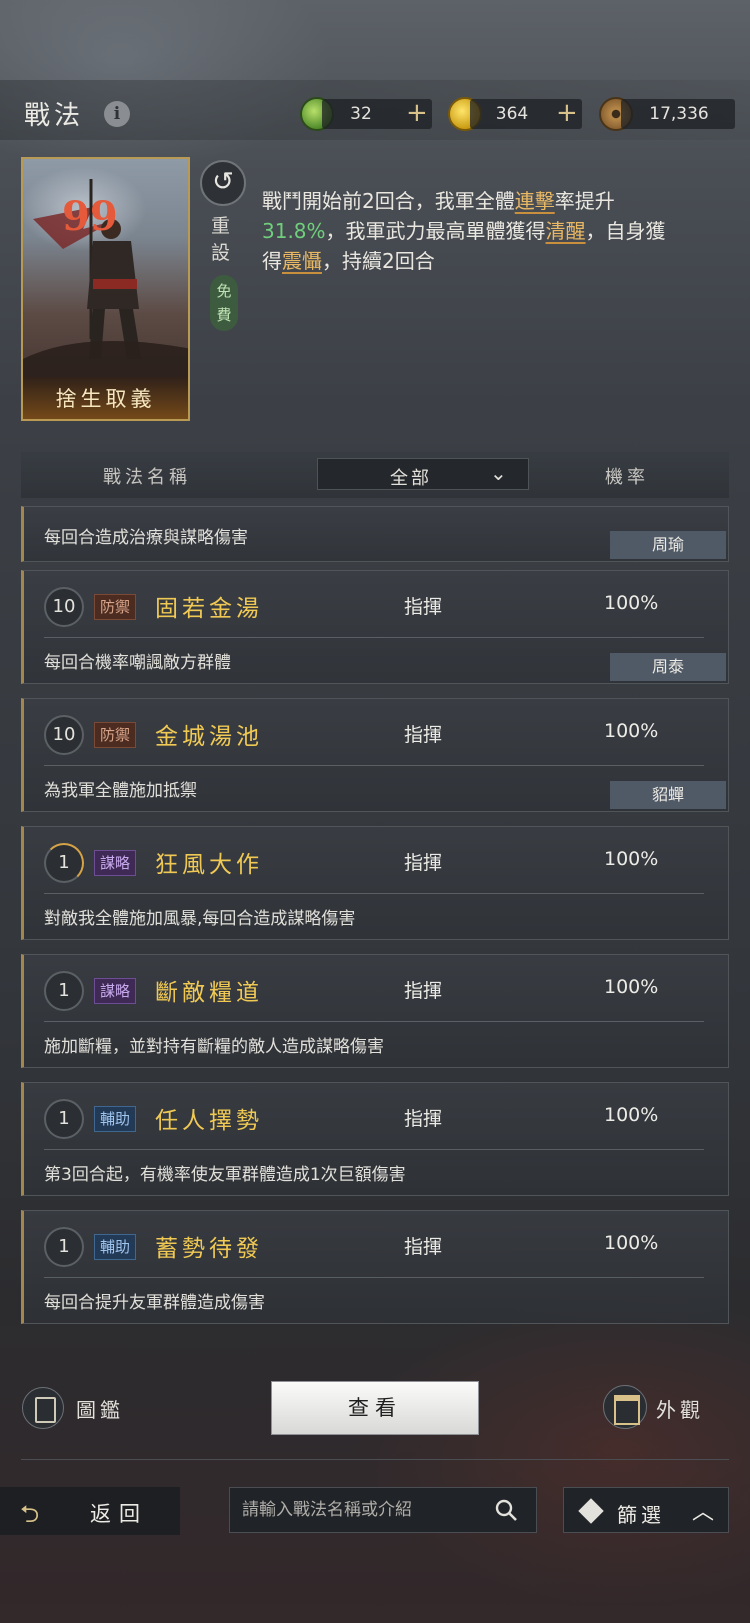 The height and width of the screenshot is (1623, 750). What do you see at coordinates (498, 473) in the screenshot?
I see `chevron-down-icon: ⌄` at bounding box center [498, 473].